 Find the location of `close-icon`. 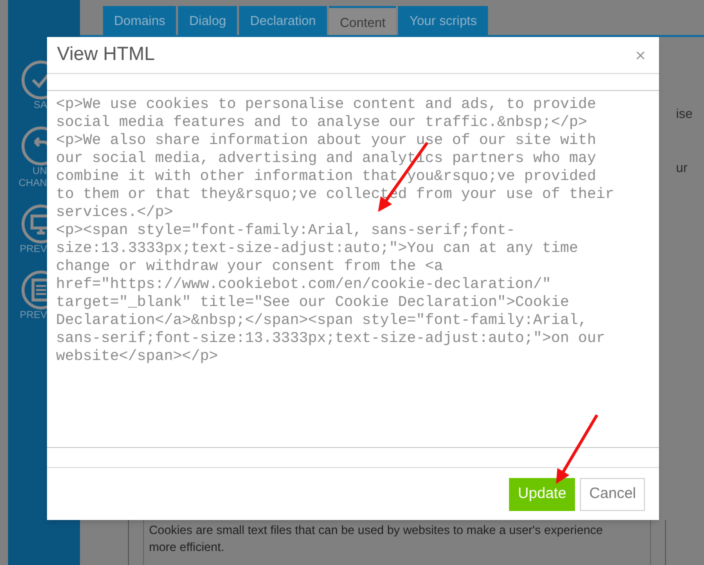

close-icon is located at coordinates (640, 55).